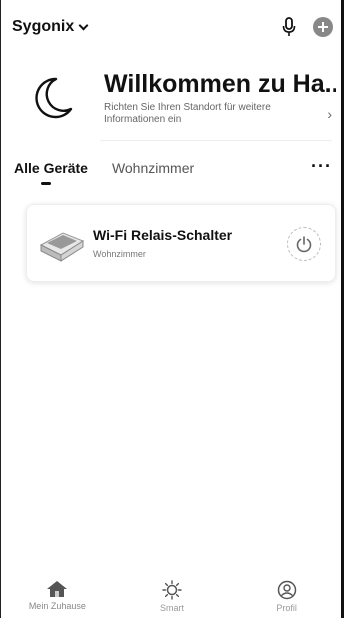 This screenshot has width=344, height=618. What do you see at coordinates (321, 166) in the screenshot?
I see `more-options-icon: ···` at bounding box center [321, 166].